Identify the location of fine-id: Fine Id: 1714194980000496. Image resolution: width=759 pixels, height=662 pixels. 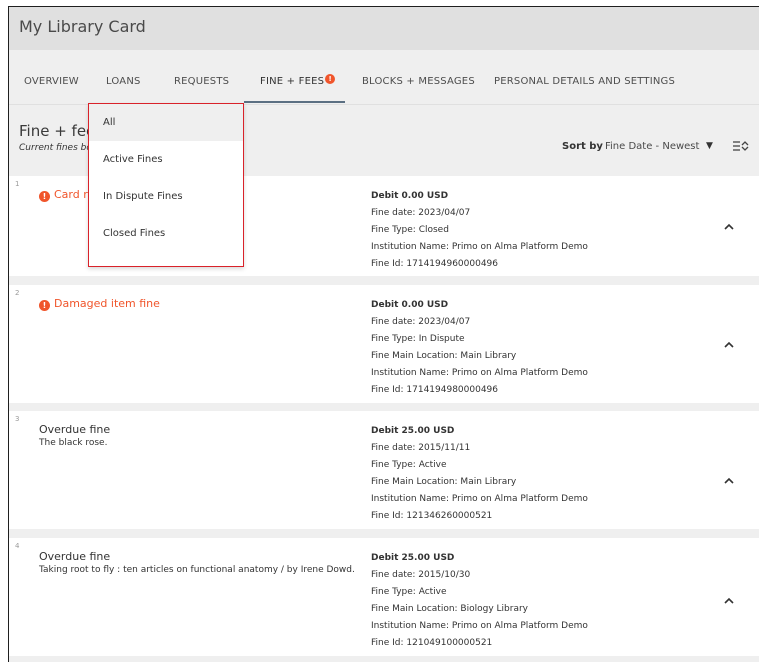
(435, 390).